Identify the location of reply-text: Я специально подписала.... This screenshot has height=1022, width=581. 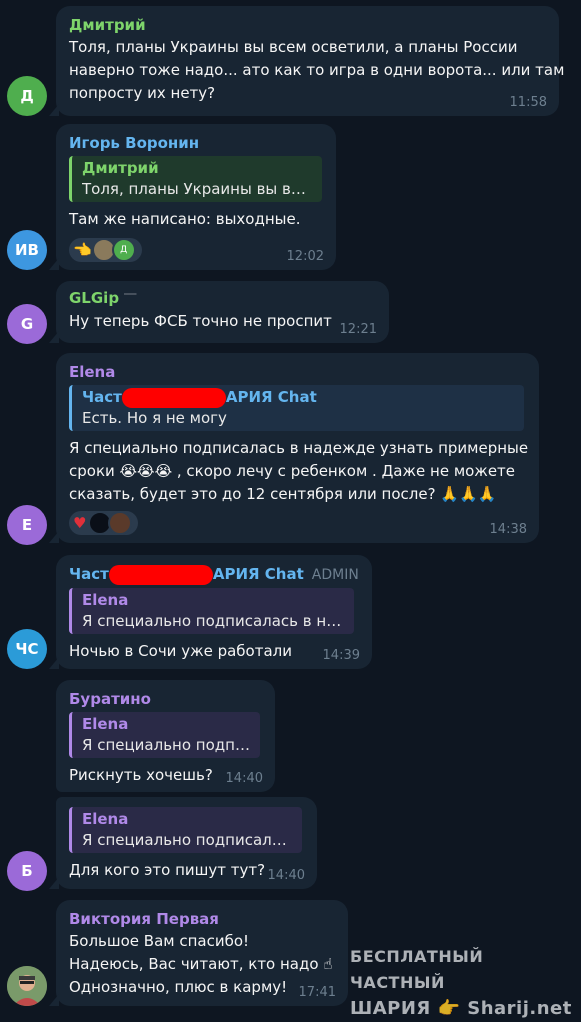
(187, 840).